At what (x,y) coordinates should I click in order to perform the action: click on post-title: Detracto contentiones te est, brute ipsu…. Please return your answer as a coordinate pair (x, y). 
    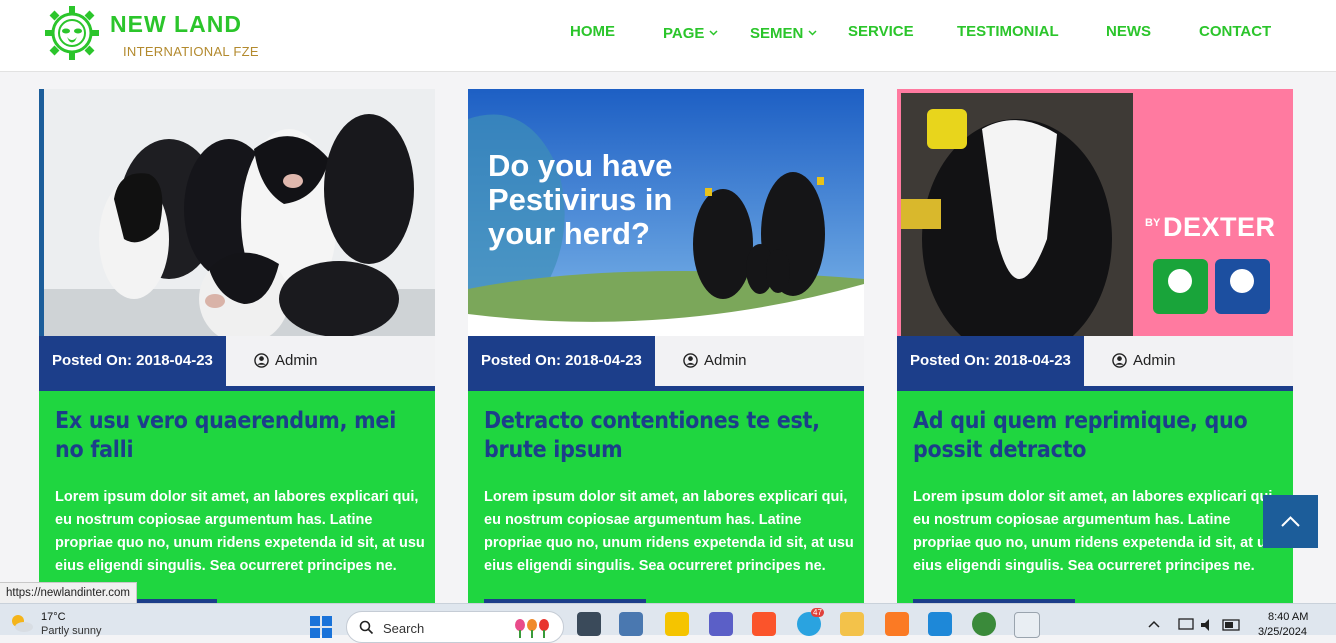
    Looking at the image, I should click on (668, 436).